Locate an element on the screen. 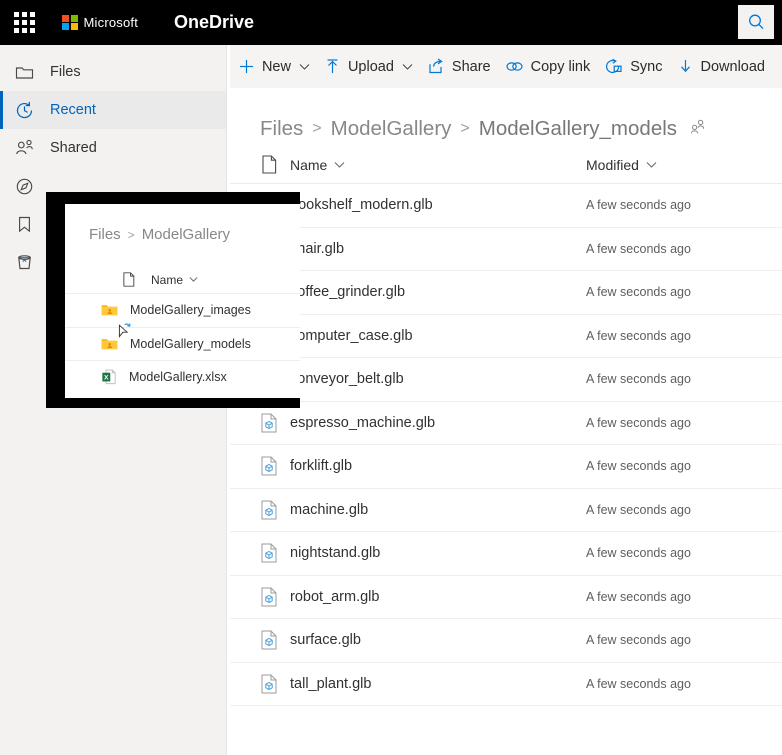 The image size is (782, 755). inset-list-item: X ModelGallery.xlsx is located at coordinates (182, 377).